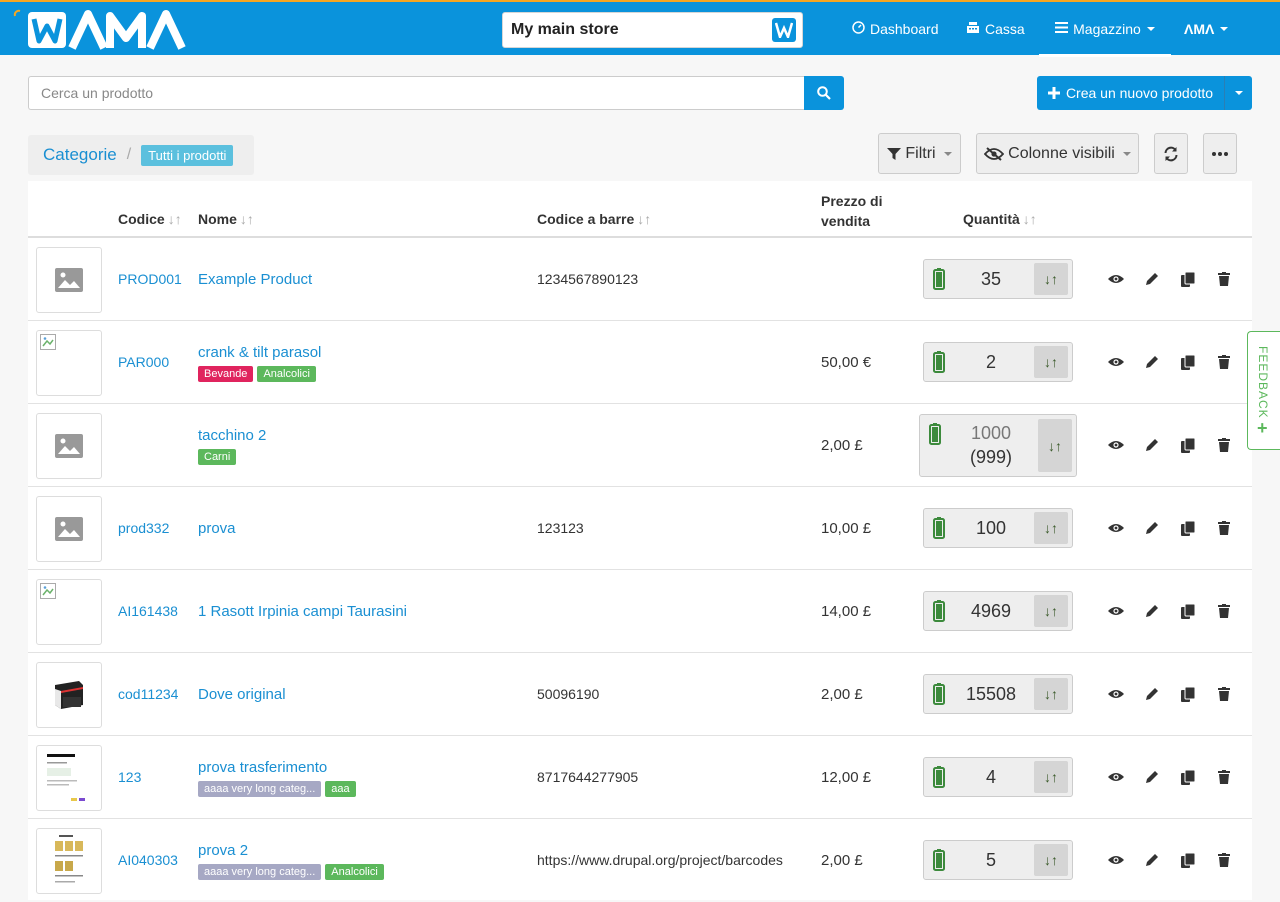 The image size is (1280, 902). What do you see at coordinates (919, 153) in the screenshot?
I see `filters-button: Filtri` at bounding box center [919, 153].